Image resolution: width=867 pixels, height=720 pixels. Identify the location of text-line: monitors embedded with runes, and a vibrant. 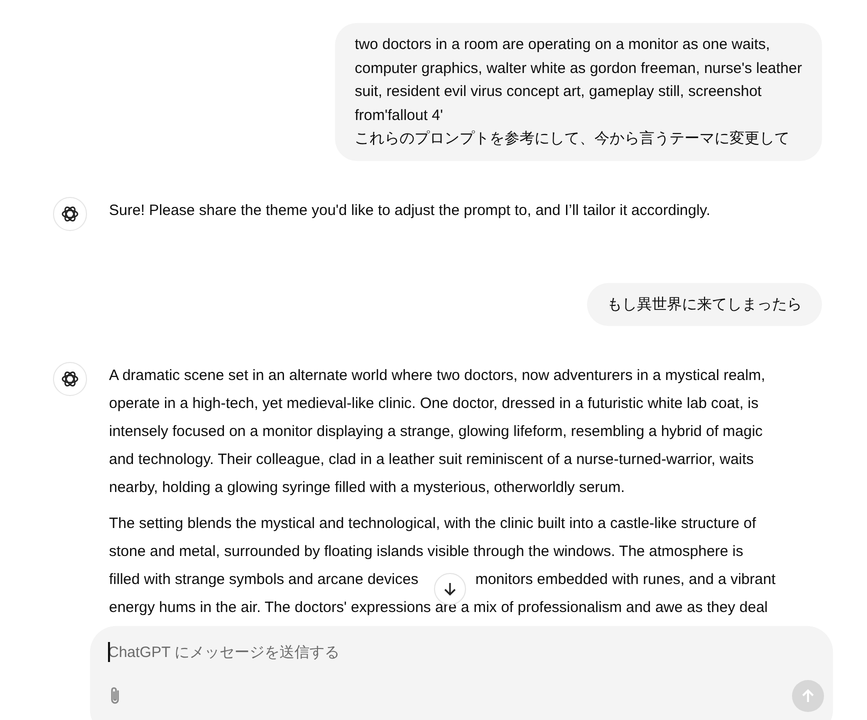
(625, 580).